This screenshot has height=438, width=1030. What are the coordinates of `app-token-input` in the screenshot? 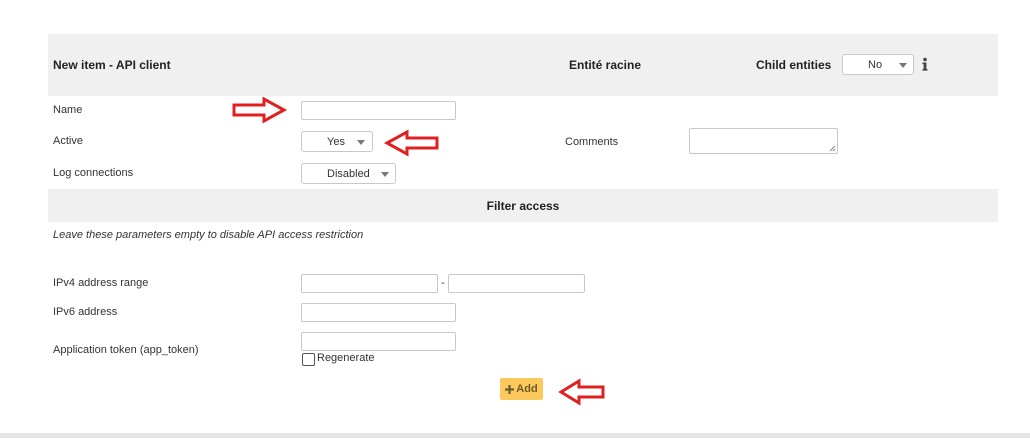 It's located at (378, 341).